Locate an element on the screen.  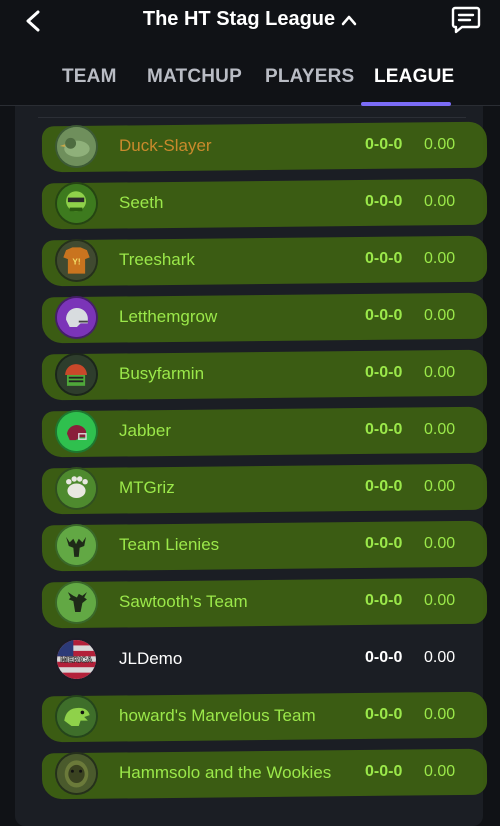
standings-row: Letthemgrow 0-0-0 0.00 is located at coordinates (250, 317).